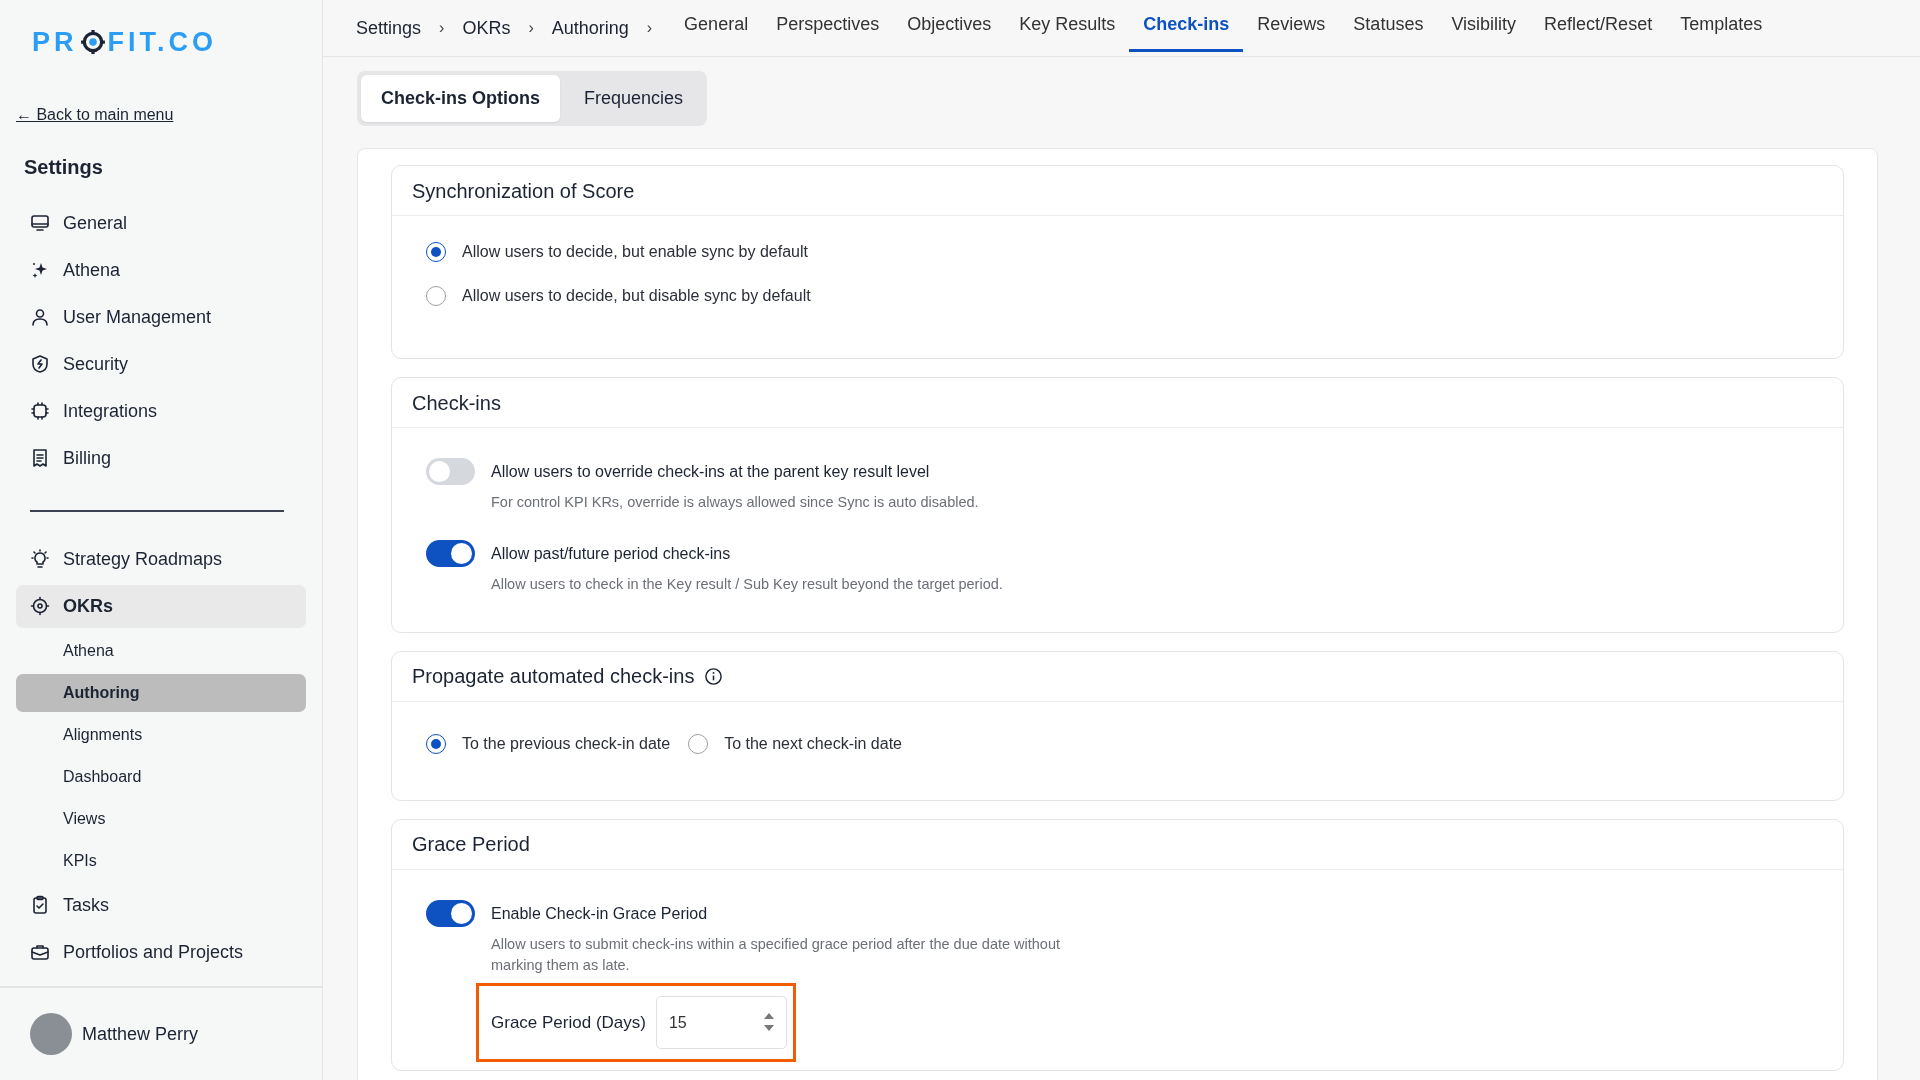  Describe the element at coordinates (40, 223) in the screenshot. I see `monitor-icon` at that location.